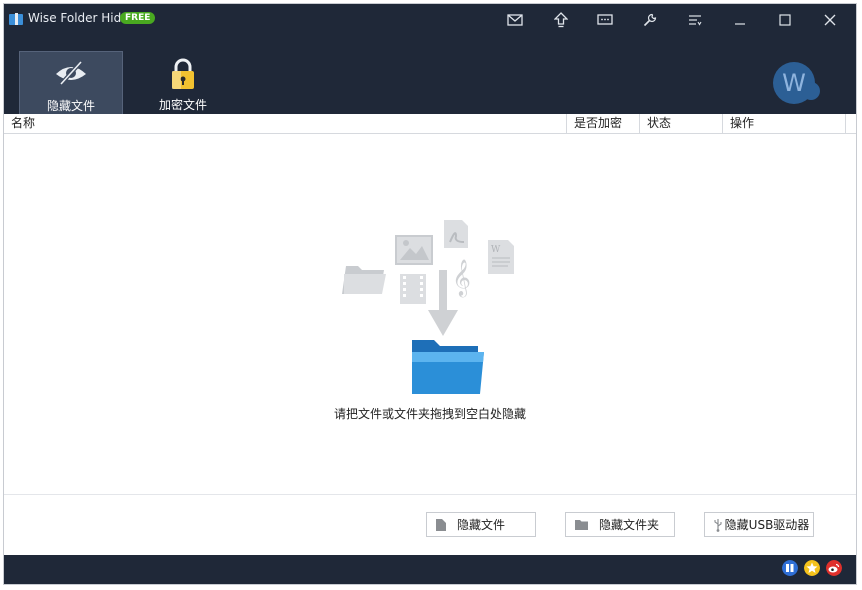 The image size is (862, 590). What do you see at coordinates (16, 19) in the screenshot?
I see `app-logo-icon` at bounding box center [16, 19].